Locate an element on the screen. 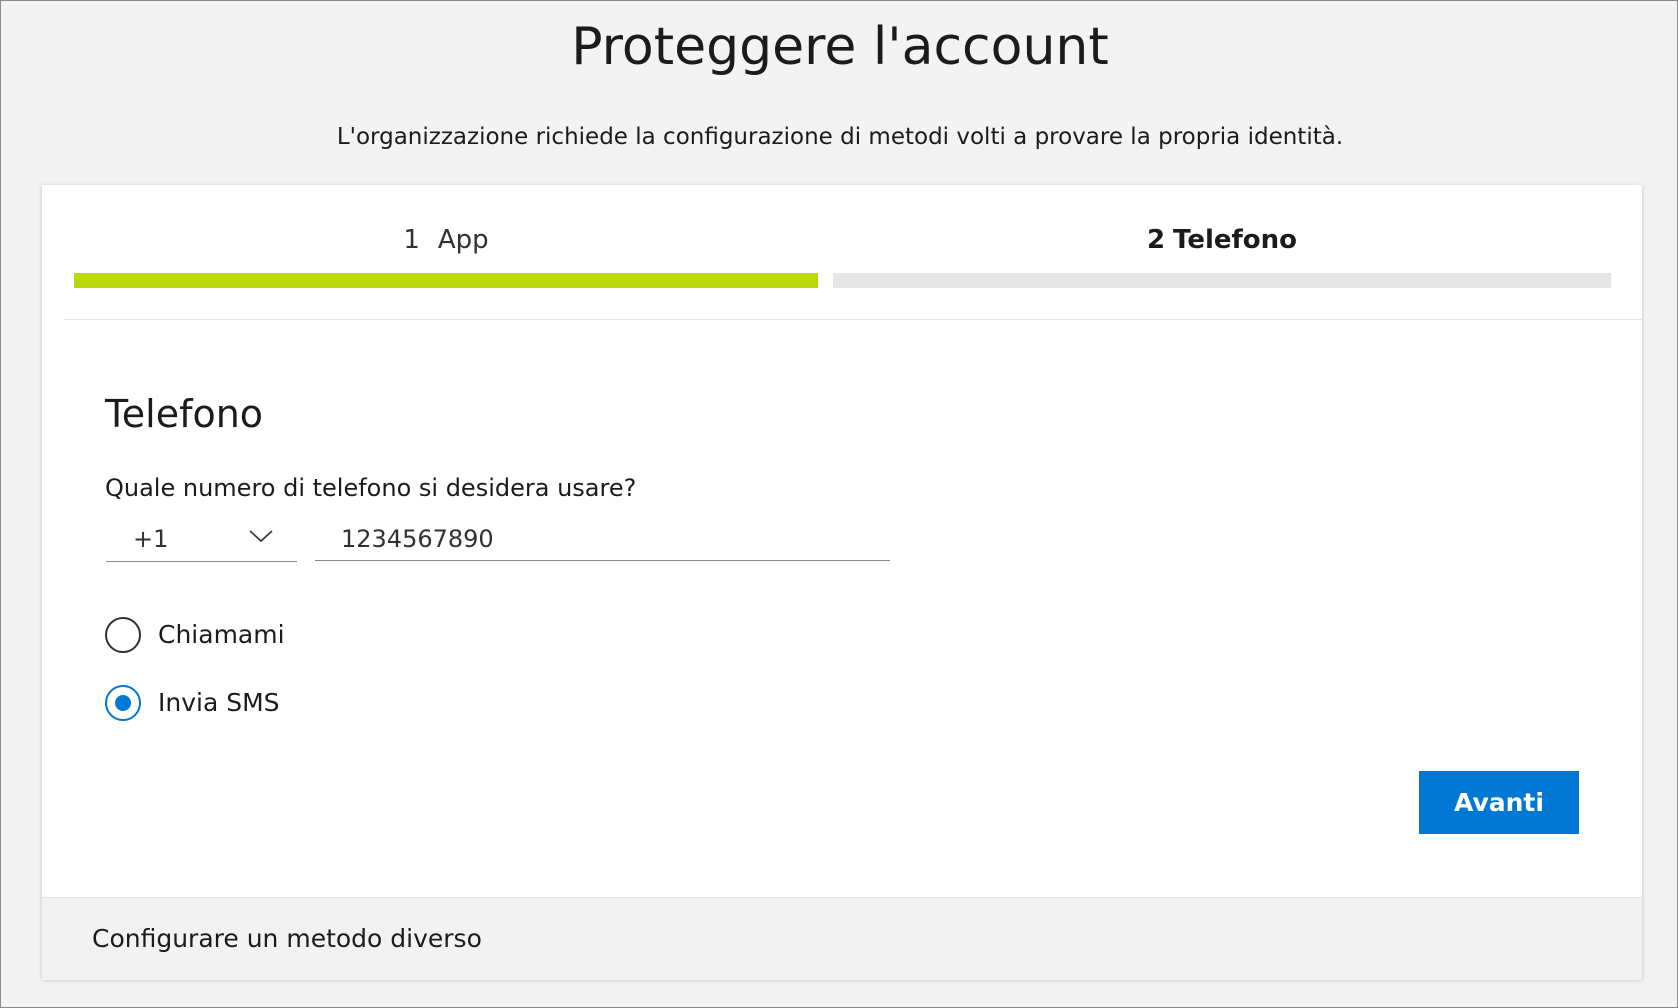 The height and width of the screenshot is (1008, 1678). phone-number-input is located at coordinates (602, 541).